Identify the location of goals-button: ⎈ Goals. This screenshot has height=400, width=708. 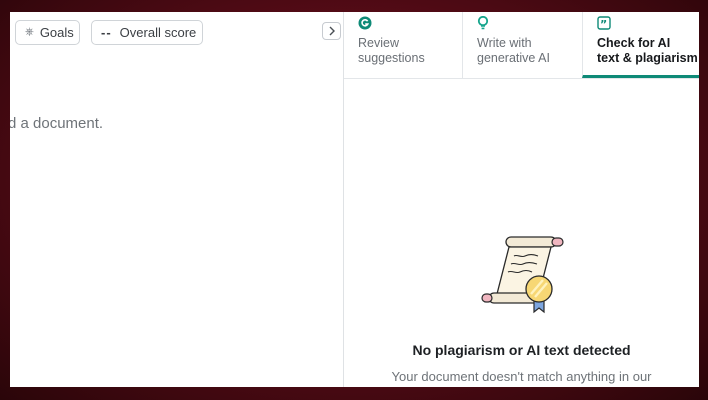
(47, 32).